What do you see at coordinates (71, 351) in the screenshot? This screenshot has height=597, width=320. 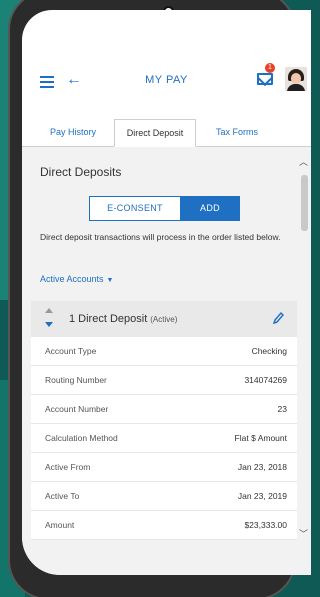 I see `detail-label: Account Type` at bounding box center [71, 351].